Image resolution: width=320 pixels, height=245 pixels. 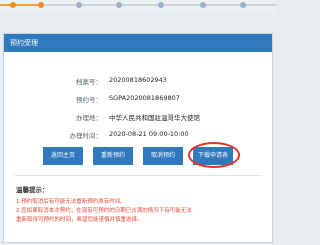 I want to click on info-row-appointment-number: 预约号： SGPA2020081869807, so click(x=139, y=99).